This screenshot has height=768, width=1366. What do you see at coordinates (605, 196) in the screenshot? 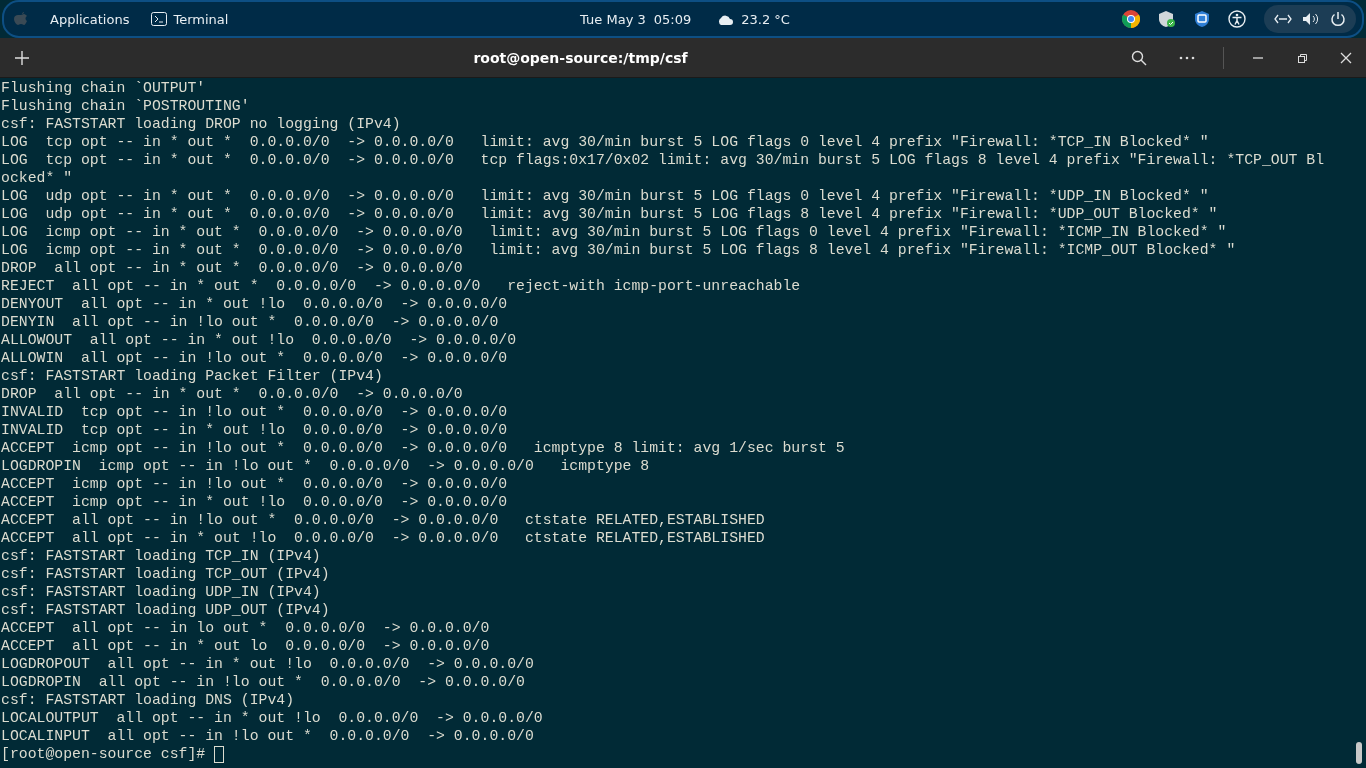
I see `terminal-output-line: LOG udp opt -- in * out * 0.0.0.0/0 -> 0.0.0.0/0 limit: avg 30/min burst 5 LOG flags 0 level 4 prefix "Firewall: *UDP_IN Blocked* "` at bounding box center [605, 196].